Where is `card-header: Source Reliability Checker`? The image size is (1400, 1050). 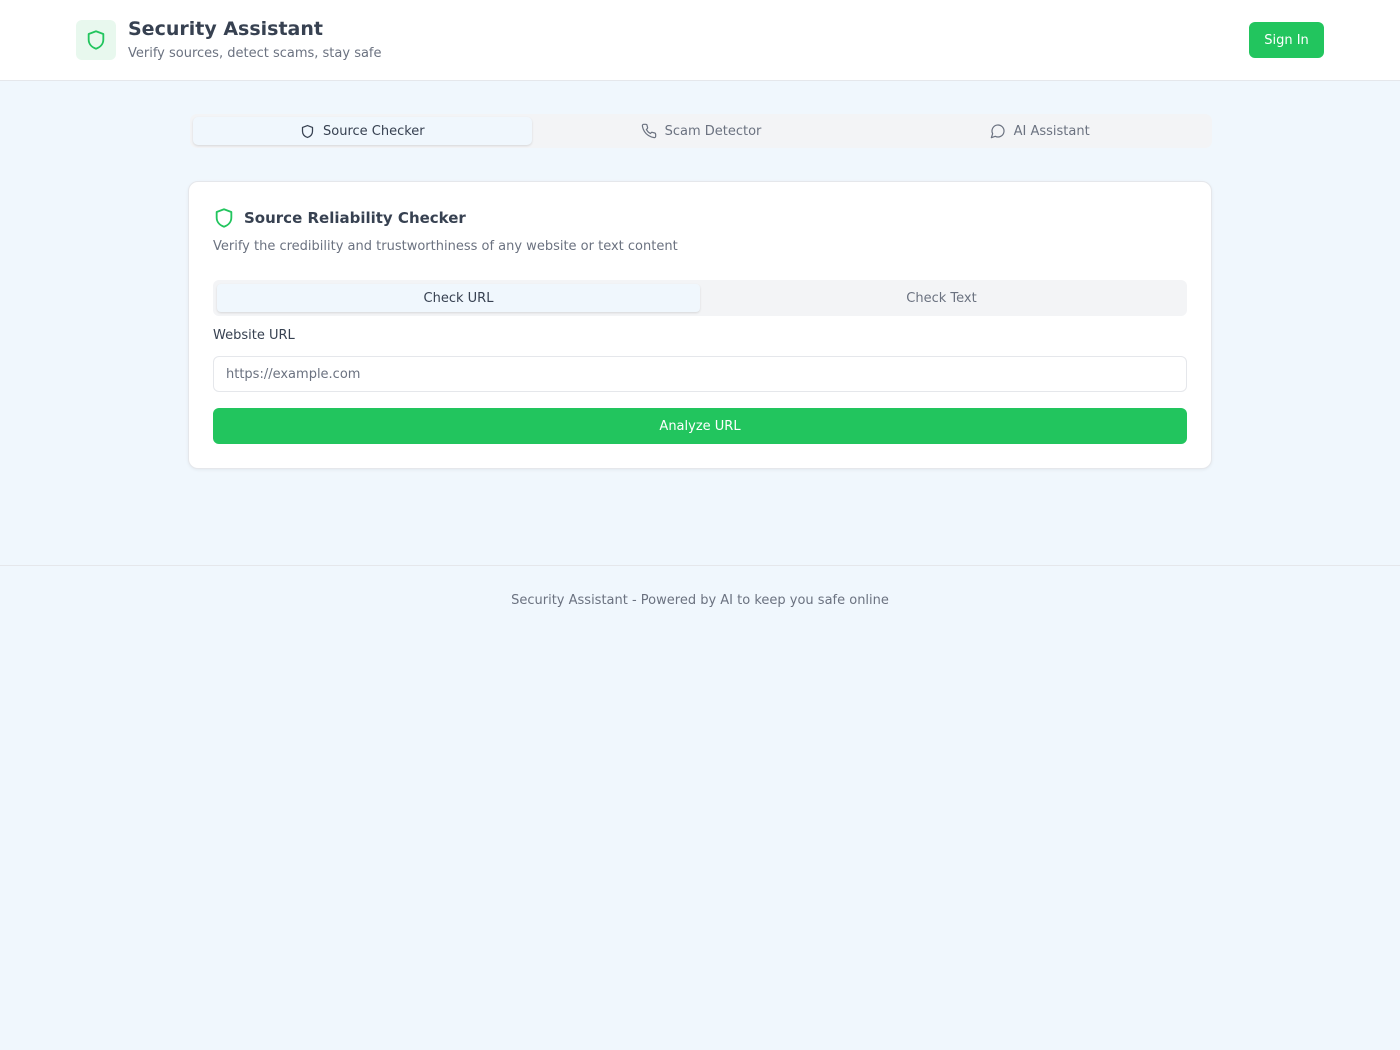
card-header: Source Reliability Checker is located at coordinates (339, 218).